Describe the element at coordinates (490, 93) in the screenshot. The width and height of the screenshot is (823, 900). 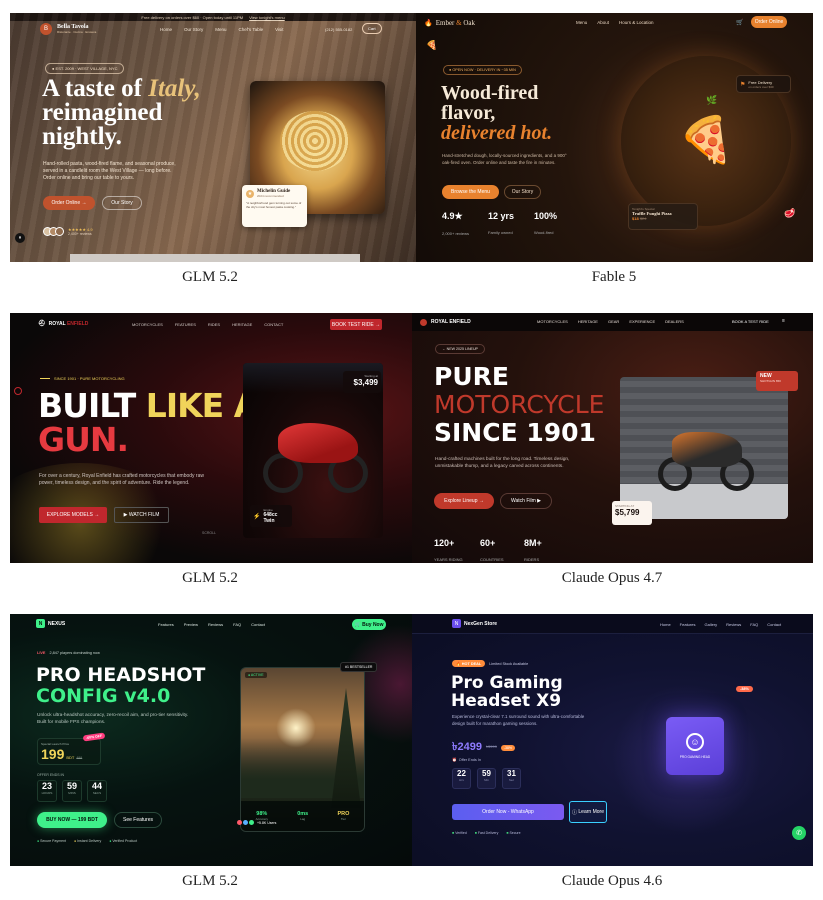
I see `hero-title-part: Wood-fired` at that location.